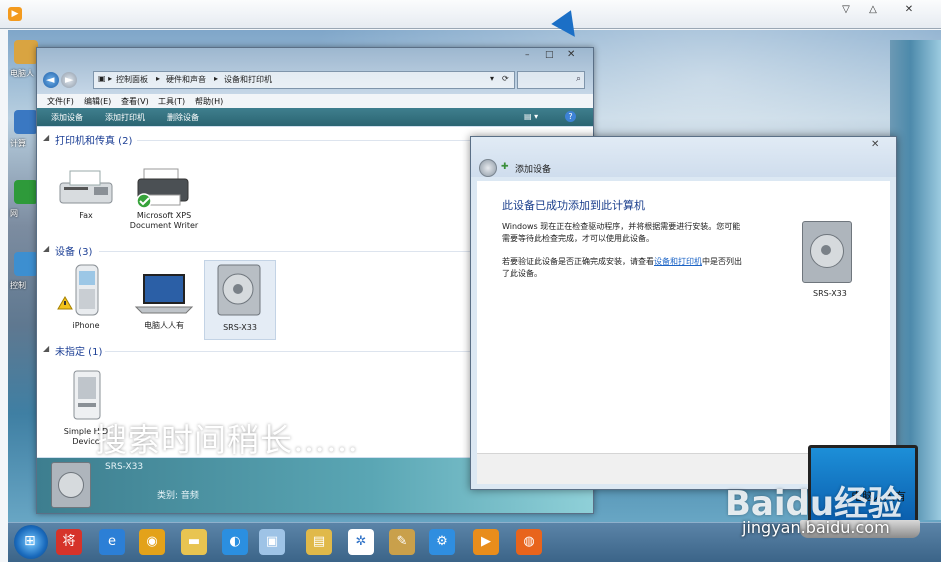 Image resolution: width=941 pixels, height=562 pixels. I want to click on window-maximize-button: □, so click(549, 55).